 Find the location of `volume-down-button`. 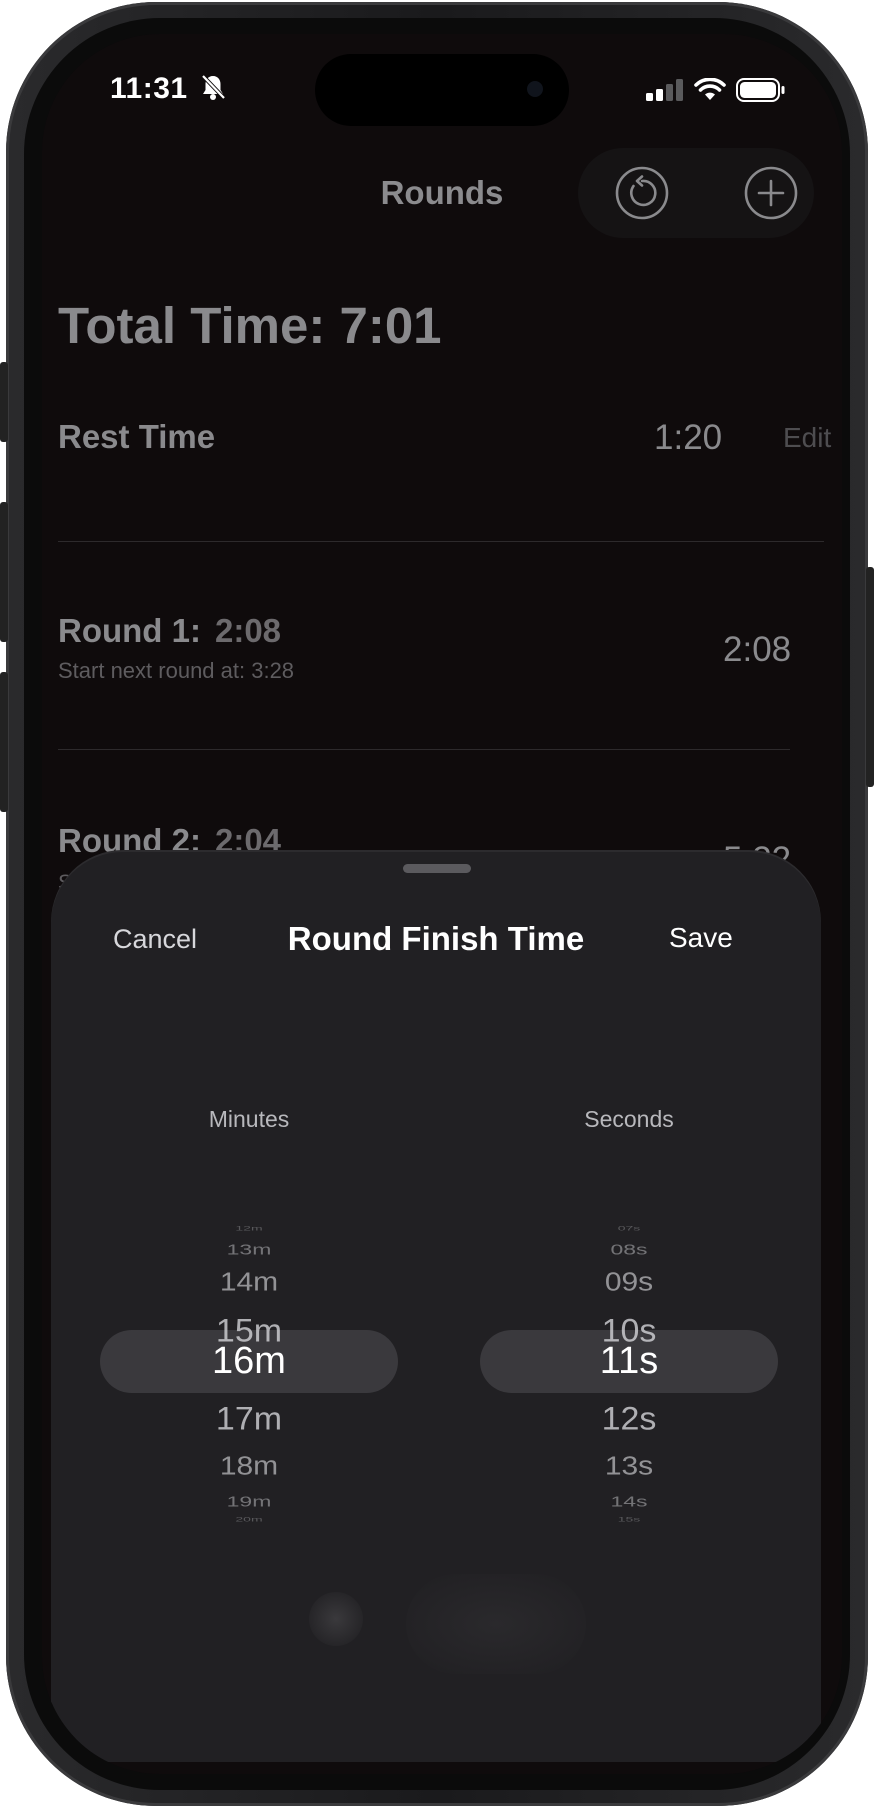

volume-down-button is located at coordinates (4, 742).